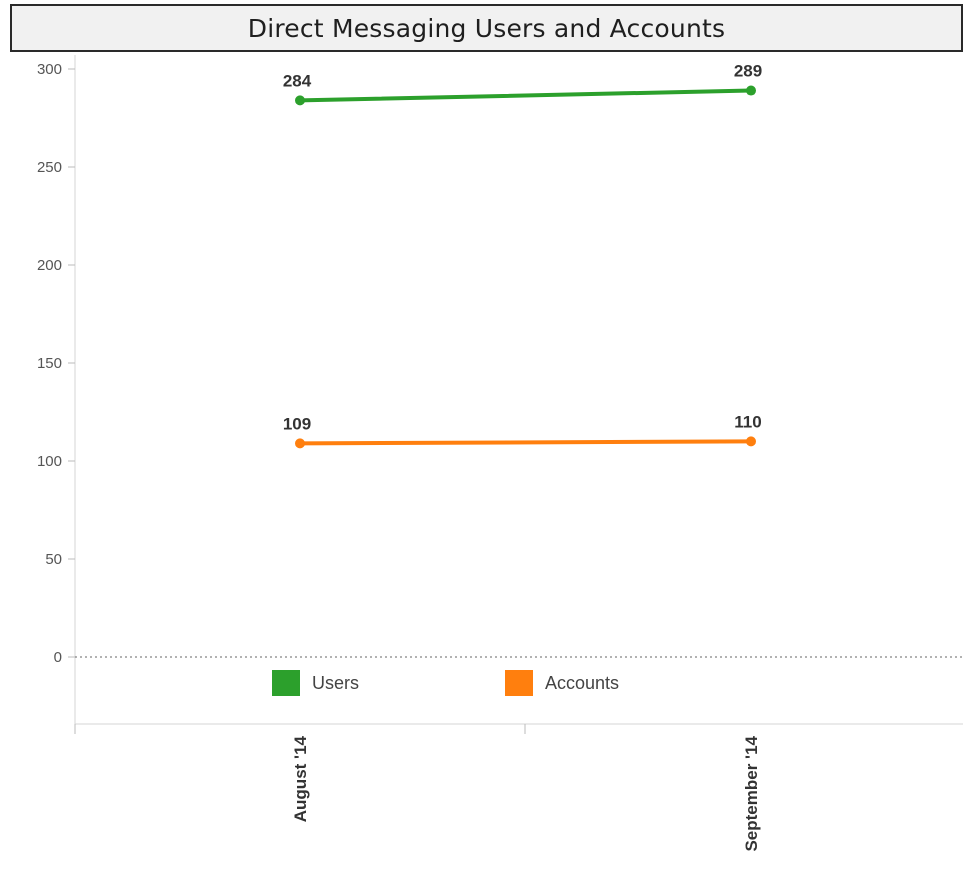 Image resolution: width=963 pixels, height=887 pixels. What do you see at coordinates (53, 559) in the screenshot?
I see `y-tick-label-50: 50` at bounding box center [53, 559].